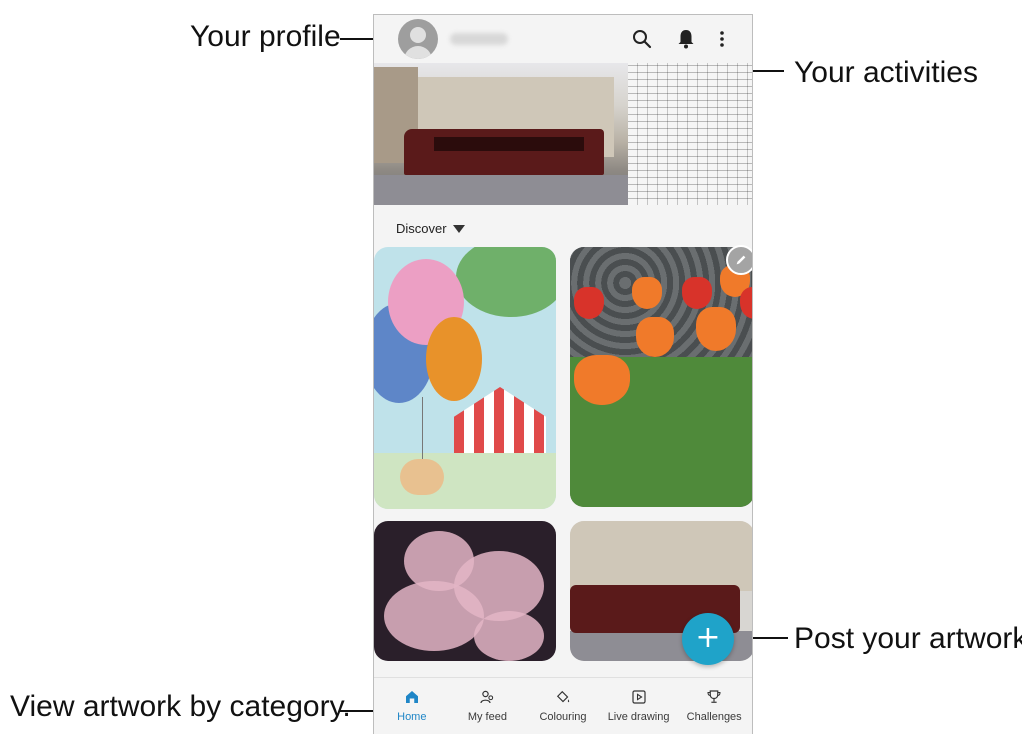 The width and height of the screenshot is (1022, 734). What do you see at coordinates (412, 706) in the screenshot?
I see `nav-home: Home` at bounding box center [412, 706].